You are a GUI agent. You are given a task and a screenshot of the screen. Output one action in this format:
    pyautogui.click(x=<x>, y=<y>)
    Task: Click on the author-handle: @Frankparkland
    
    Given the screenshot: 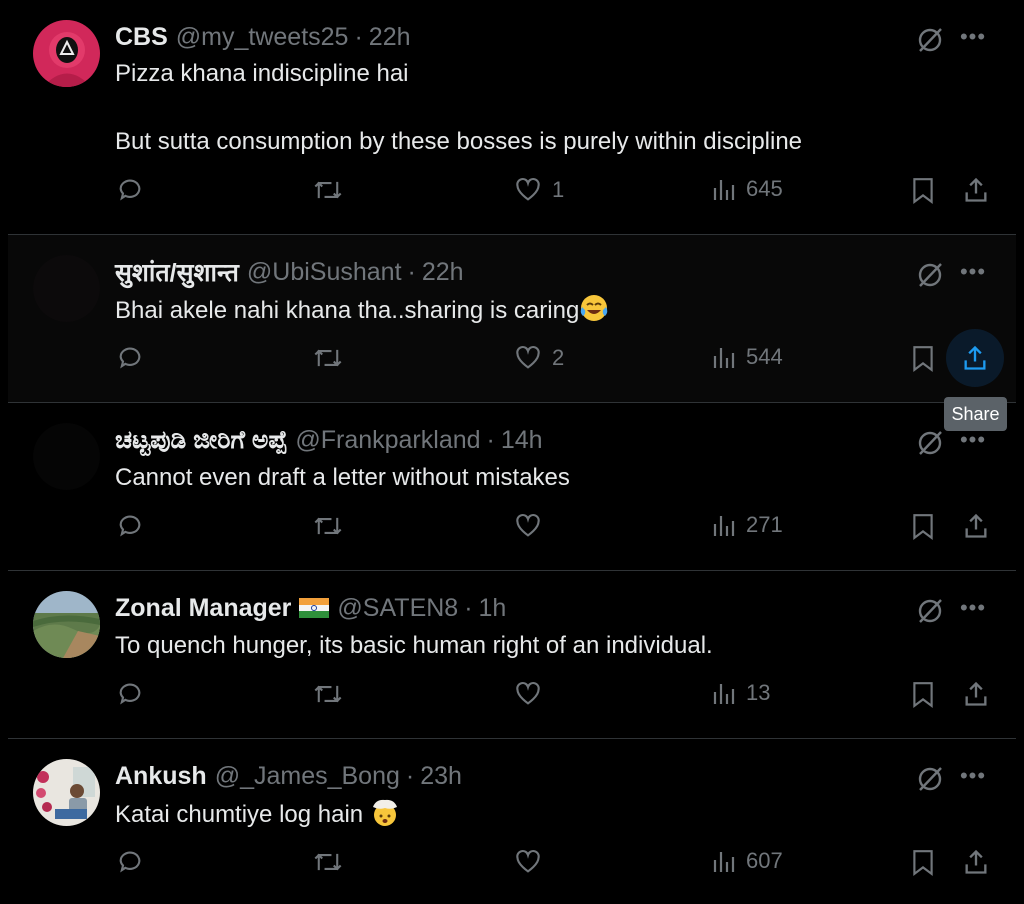 What is the action you would take?
    pyautogui.click(x=387, y=440)
    